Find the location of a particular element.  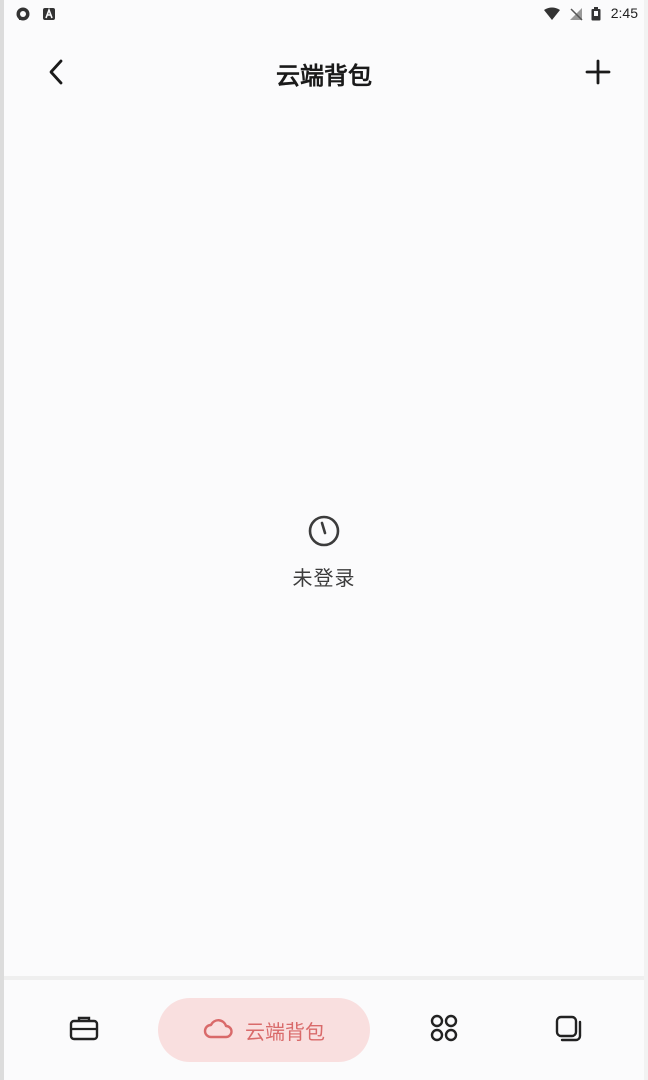

bottom-nav: 云端背包 is located at coordinates (324, 1030).